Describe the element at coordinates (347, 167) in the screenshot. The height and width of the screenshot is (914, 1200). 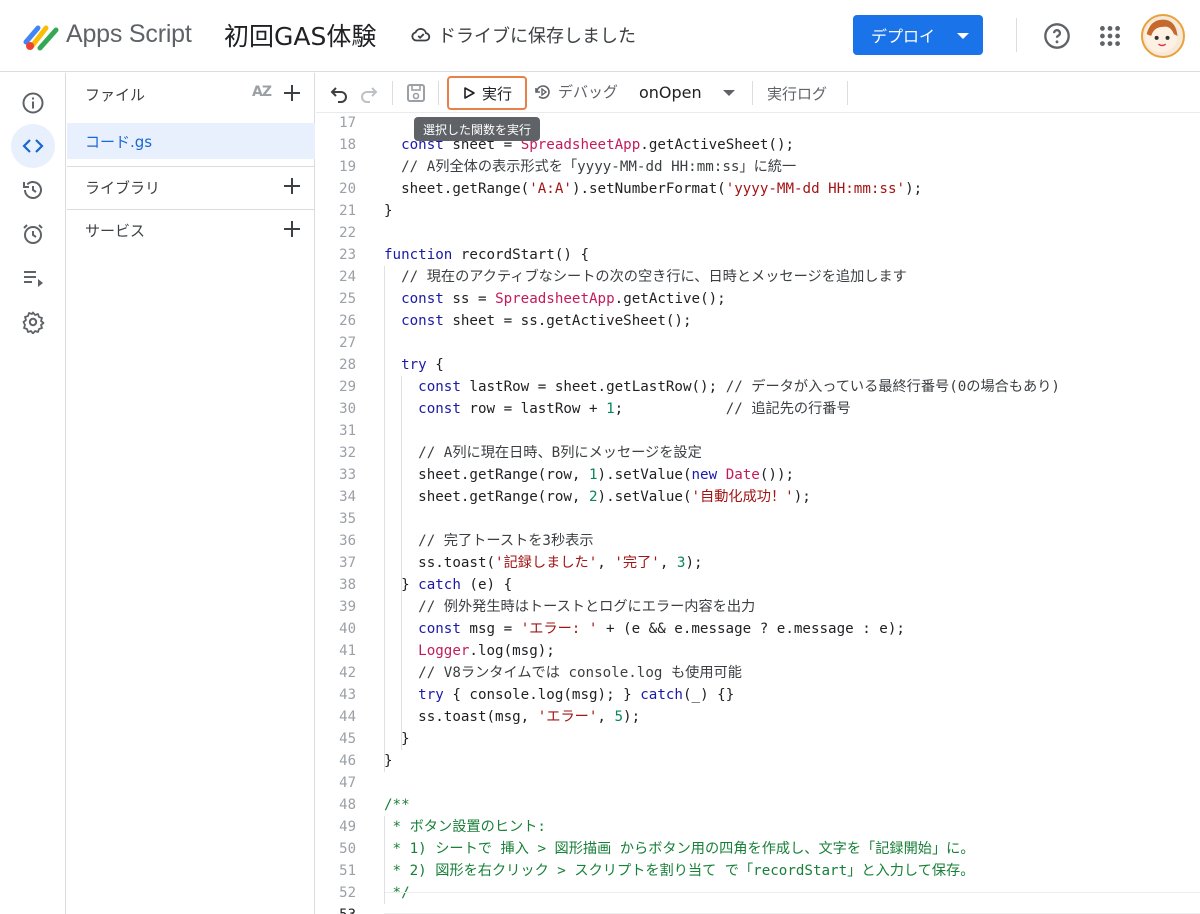
I see `line-number: 19` at that location.